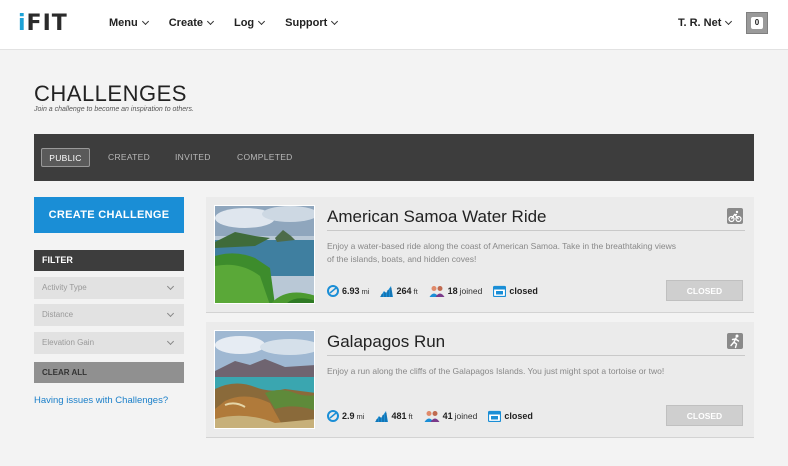 This screenshot has height=466, width=788. Describe the element at coordinates (452, 291) in the screenshot. I see `joined-count: 18` at that location.